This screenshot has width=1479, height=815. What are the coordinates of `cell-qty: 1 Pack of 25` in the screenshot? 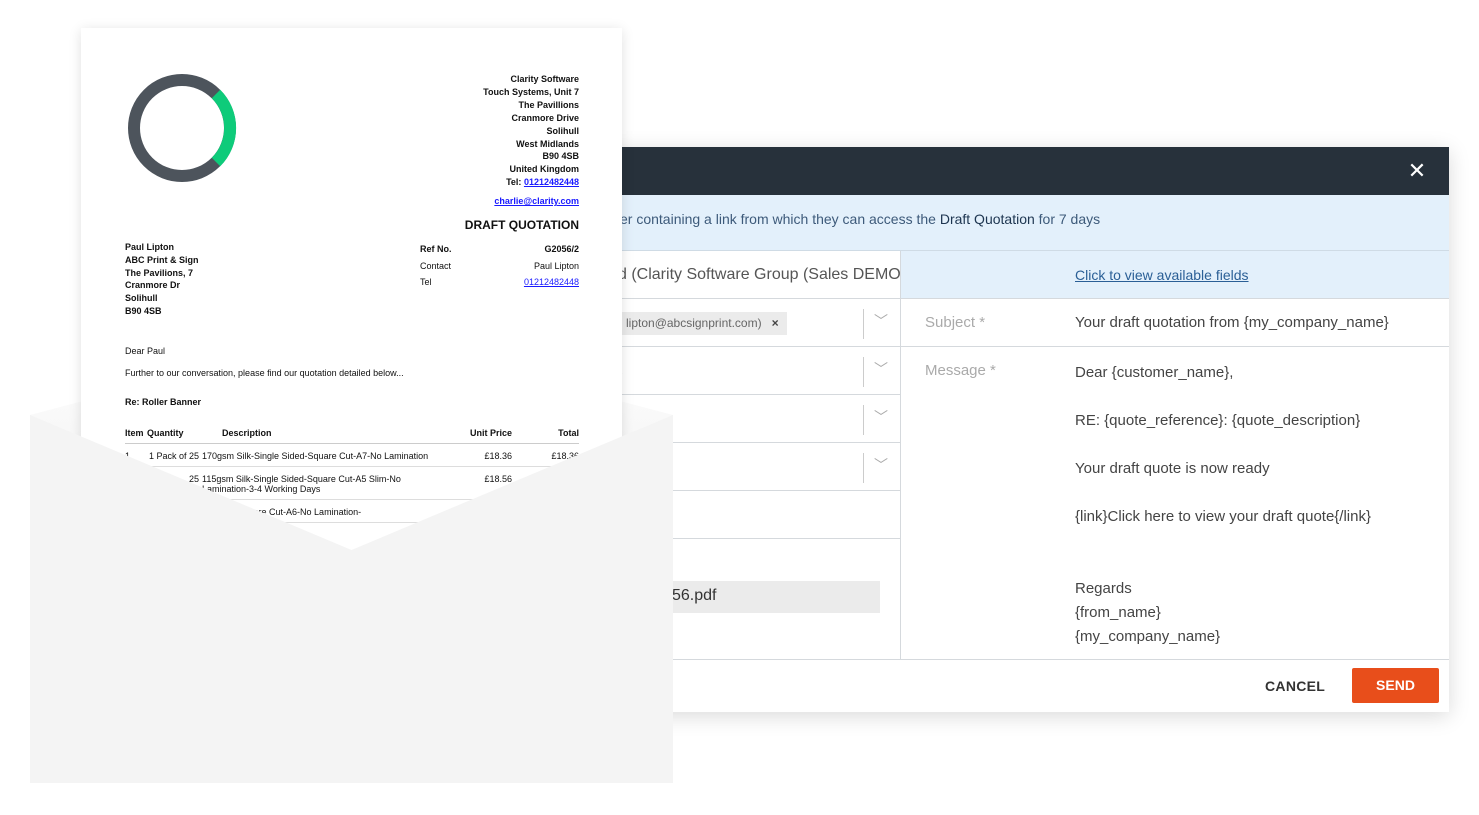 It's located at (173, 456).